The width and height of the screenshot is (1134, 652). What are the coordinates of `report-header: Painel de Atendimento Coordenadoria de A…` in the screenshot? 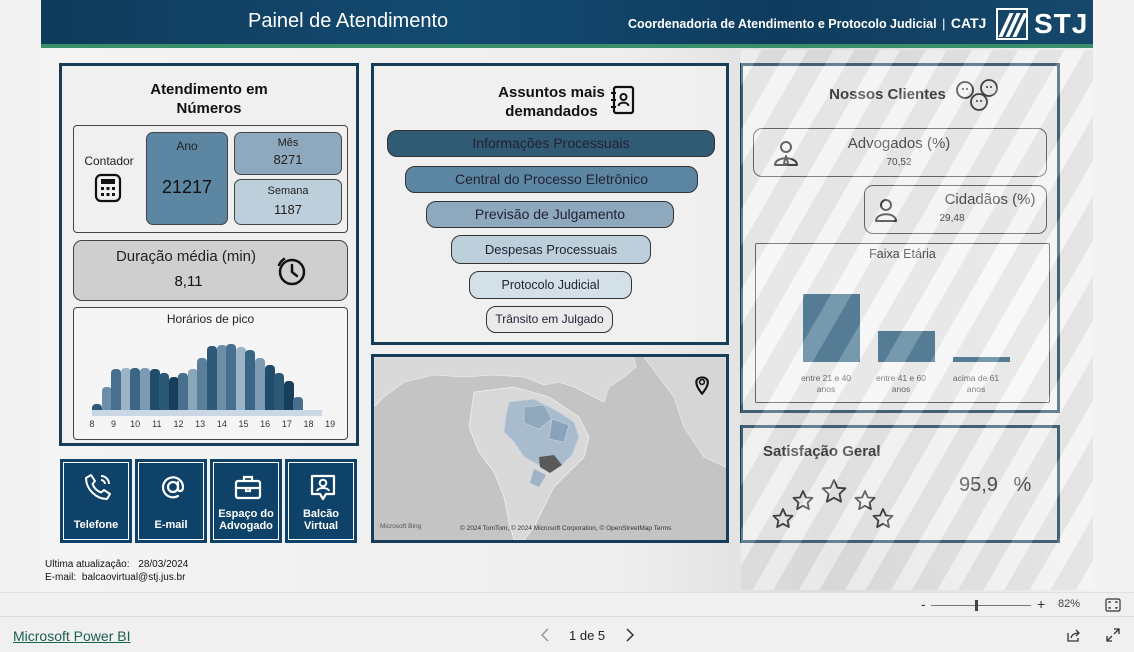 It's located at (567, 24).